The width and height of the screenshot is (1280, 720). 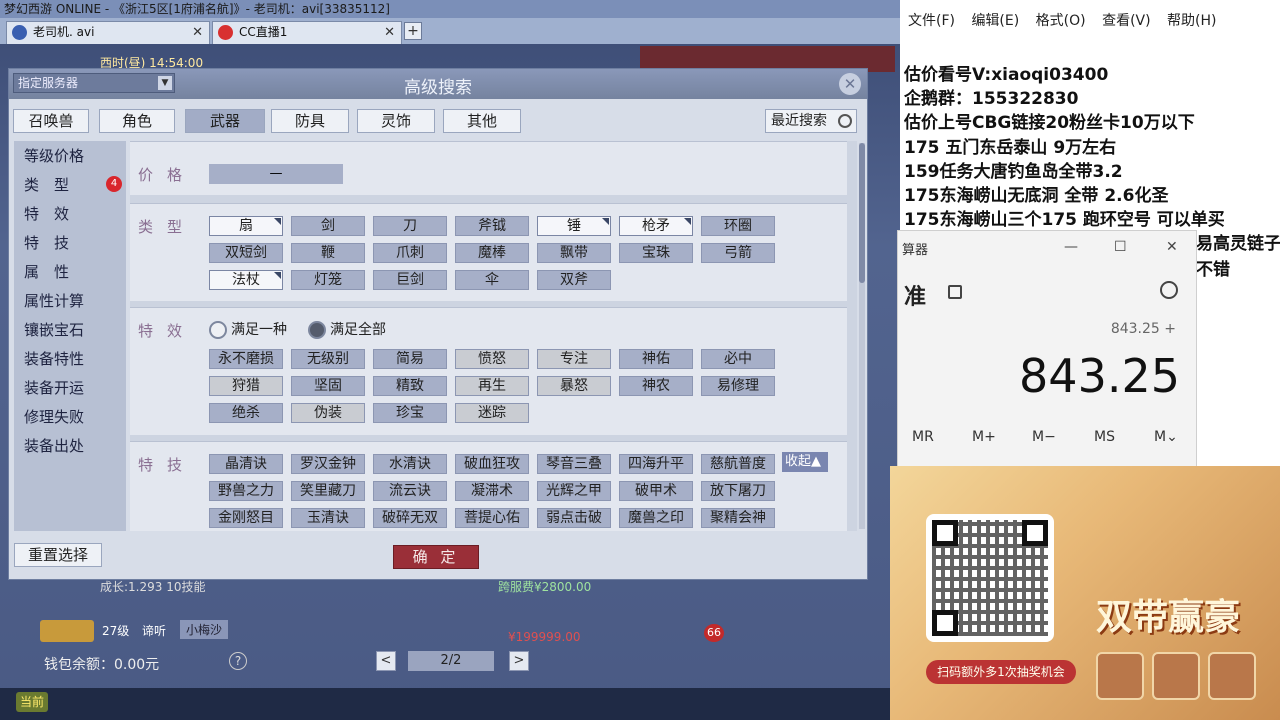 What do you see at coordinates (410, 413) in the screenshot?
I see `filter-chip: 珍宝` at bounding box center [410, 413].